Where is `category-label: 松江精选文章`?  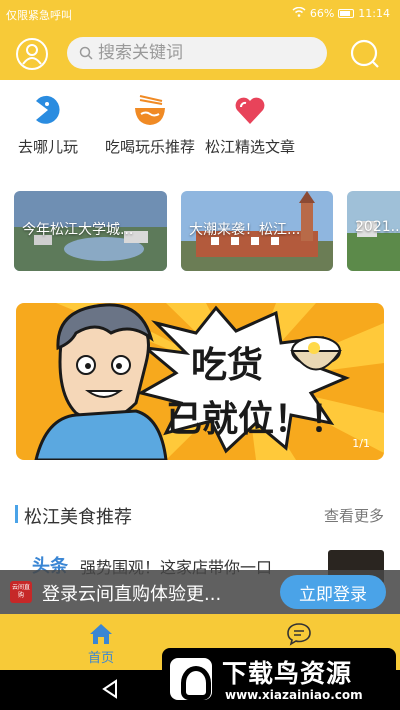 category-label: 松江精选文章 is located at coordinates (249, 147).